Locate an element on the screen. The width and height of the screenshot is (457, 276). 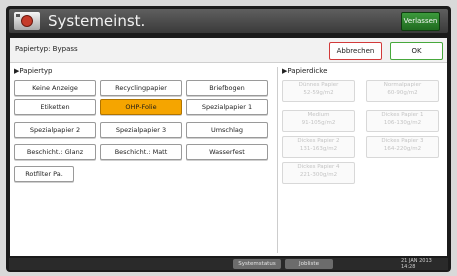
page-title: Papiertyp: Bypass is located at coordinates (46, 49).